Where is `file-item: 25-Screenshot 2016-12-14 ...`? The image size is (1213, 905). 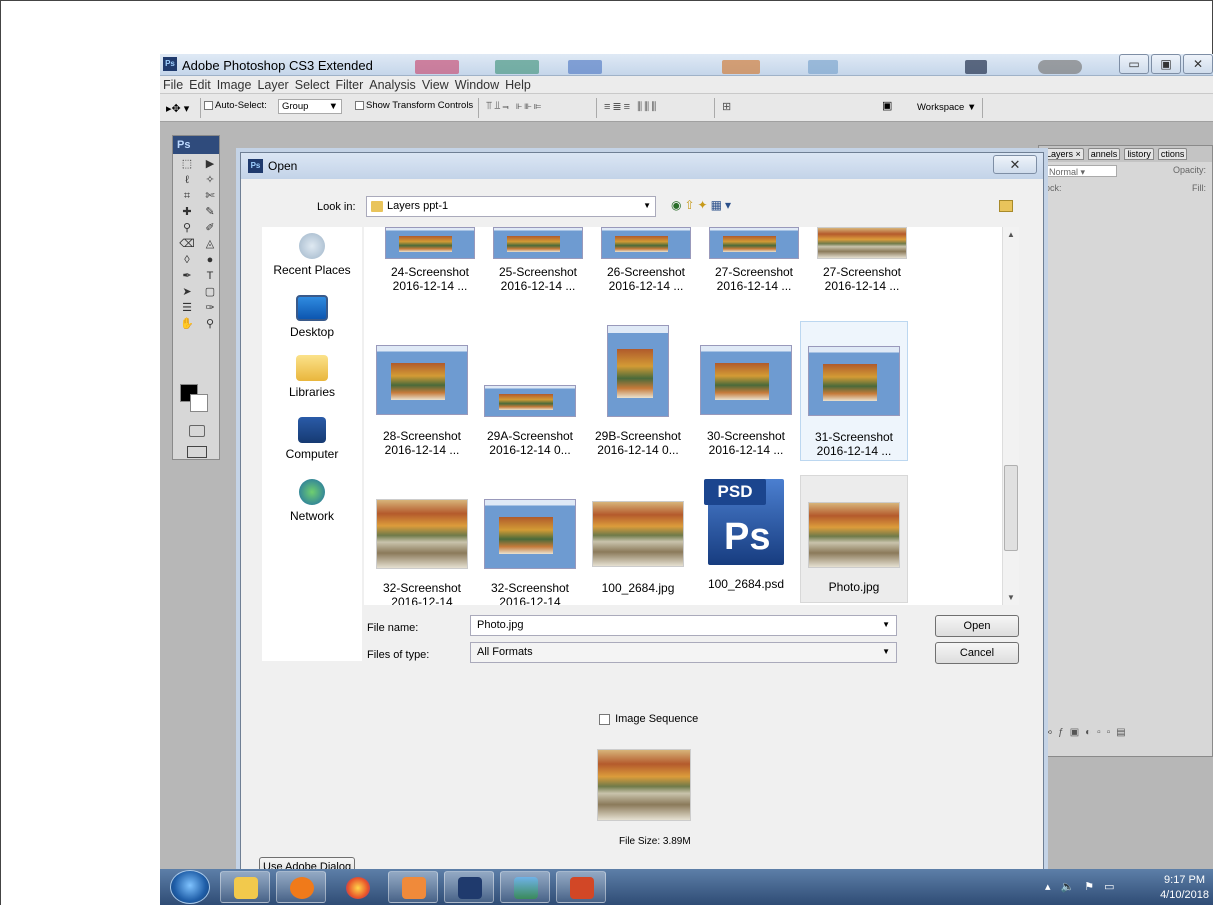
file-item: 25-Screenshot 2016-12-14 ... is located at coordinates (538, 260).